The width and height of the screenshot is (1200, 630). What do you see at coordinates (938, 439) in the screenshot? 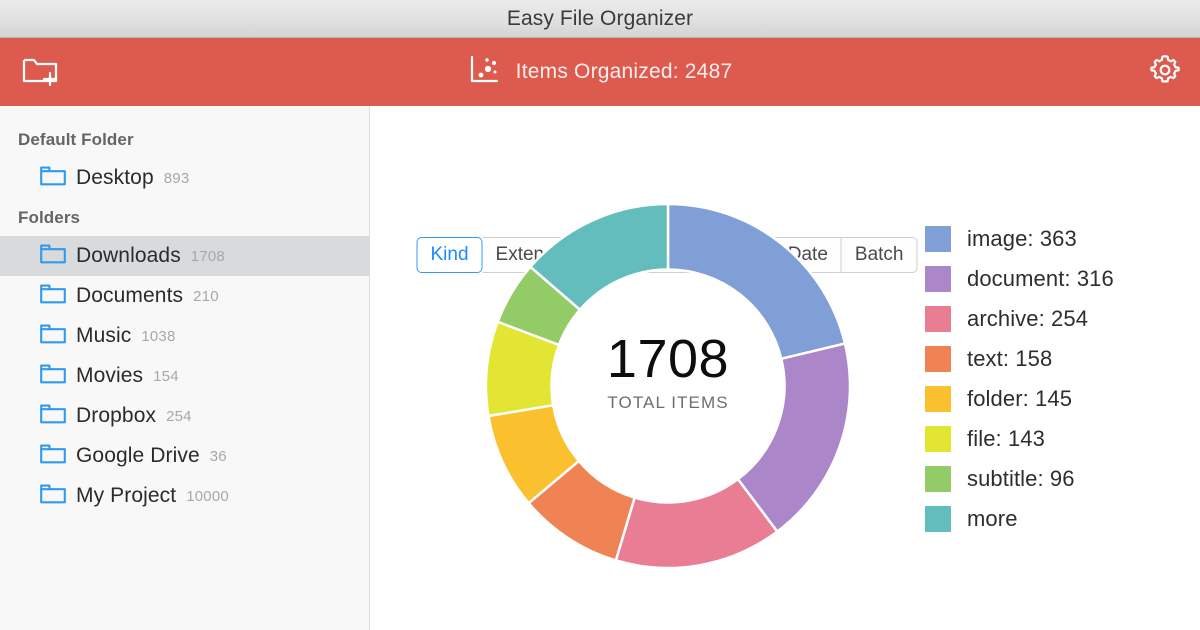
I see `legend-swatch-file` at bounding box center [938, 439].